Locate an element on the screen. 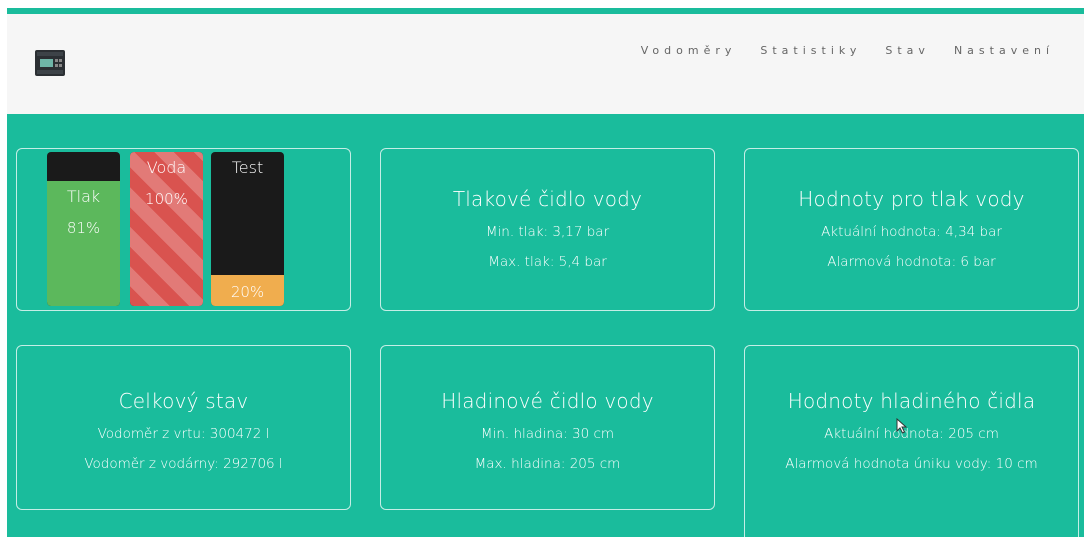  main-nav: Vodoměry Statistiky Stav Nastavení is located at coordinates (847, 50).